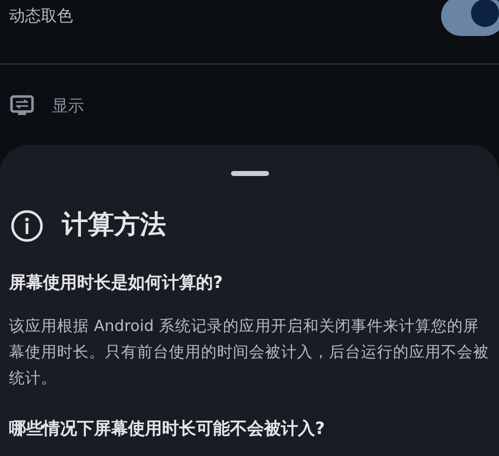  Describe the element at coordinates (27, 225) in the screenshot. I see `info-icon` at that location.